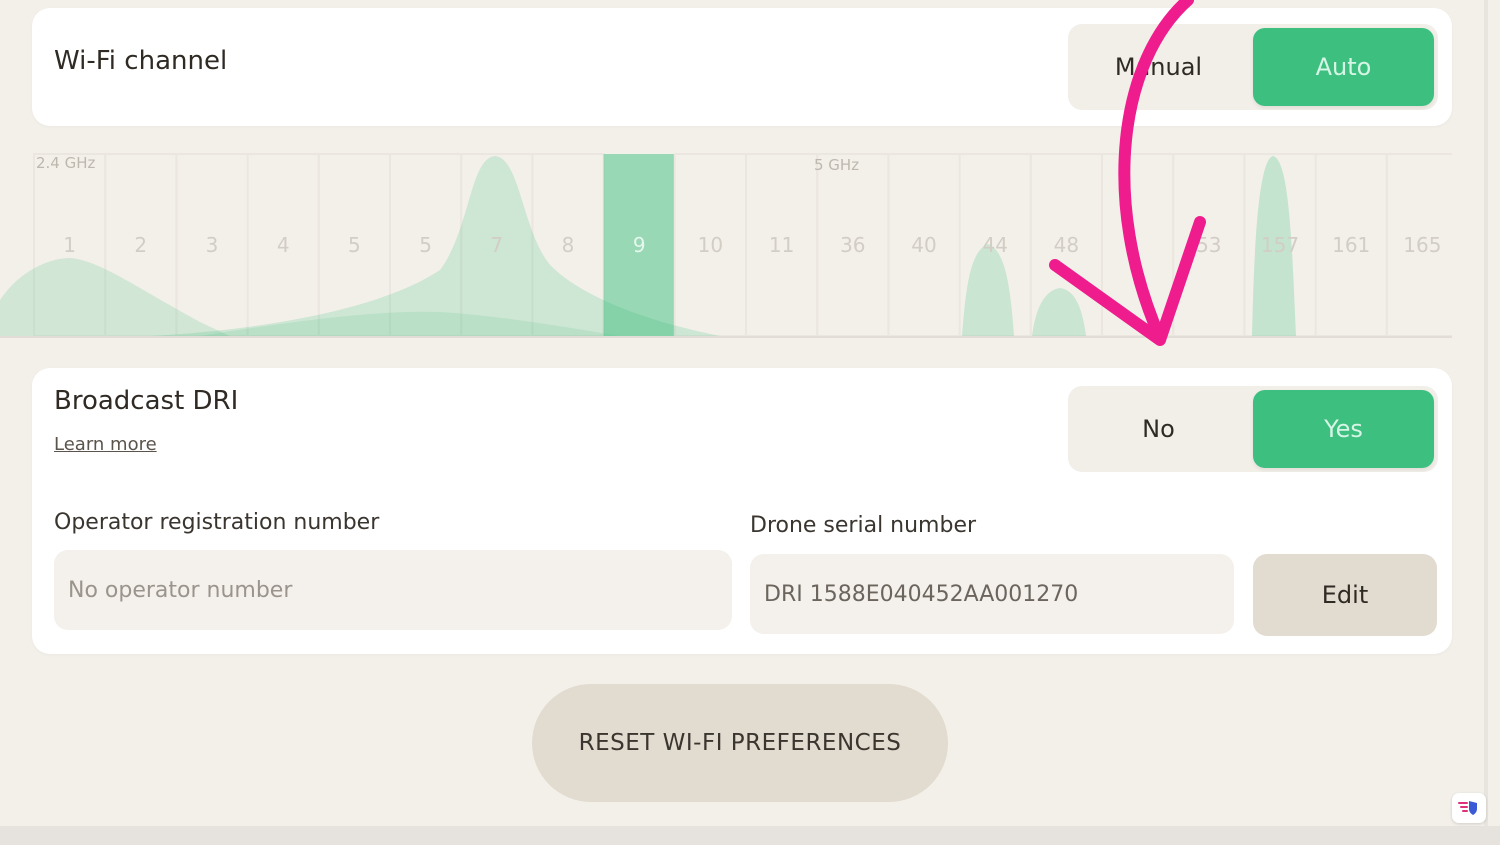 The height and width of the screenshot is (845, 1500). I want to click on channel-label-6: 5, so click(425, 245).